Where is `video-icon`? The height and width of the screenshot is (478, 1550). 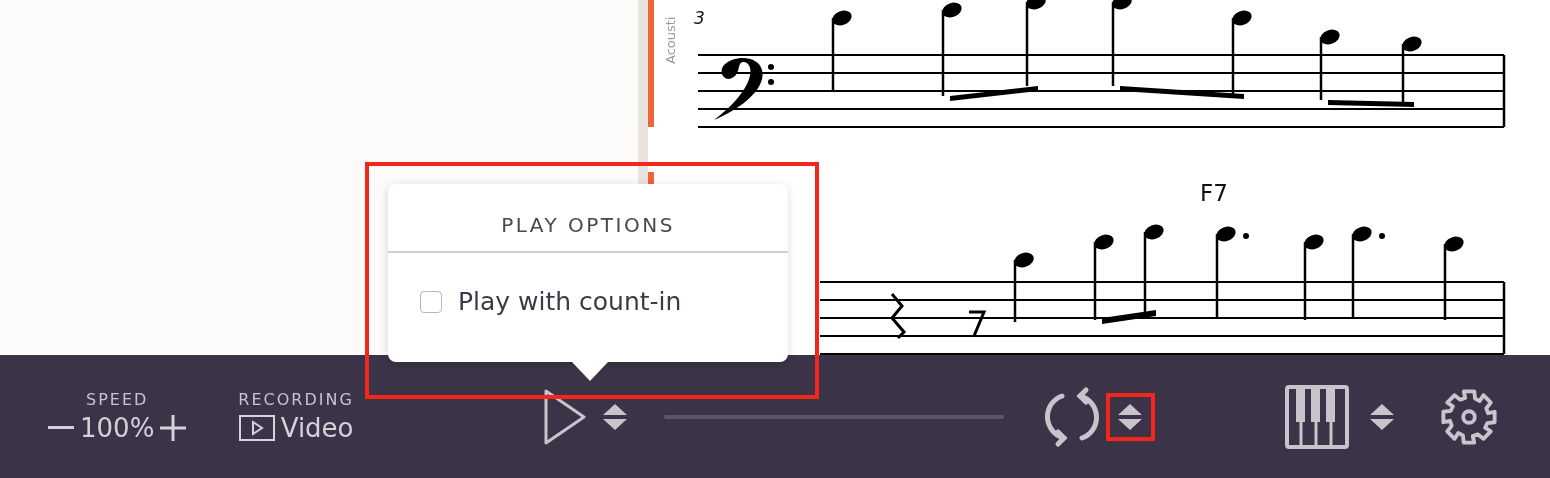 video-icon is located at coordinates (256, 428).